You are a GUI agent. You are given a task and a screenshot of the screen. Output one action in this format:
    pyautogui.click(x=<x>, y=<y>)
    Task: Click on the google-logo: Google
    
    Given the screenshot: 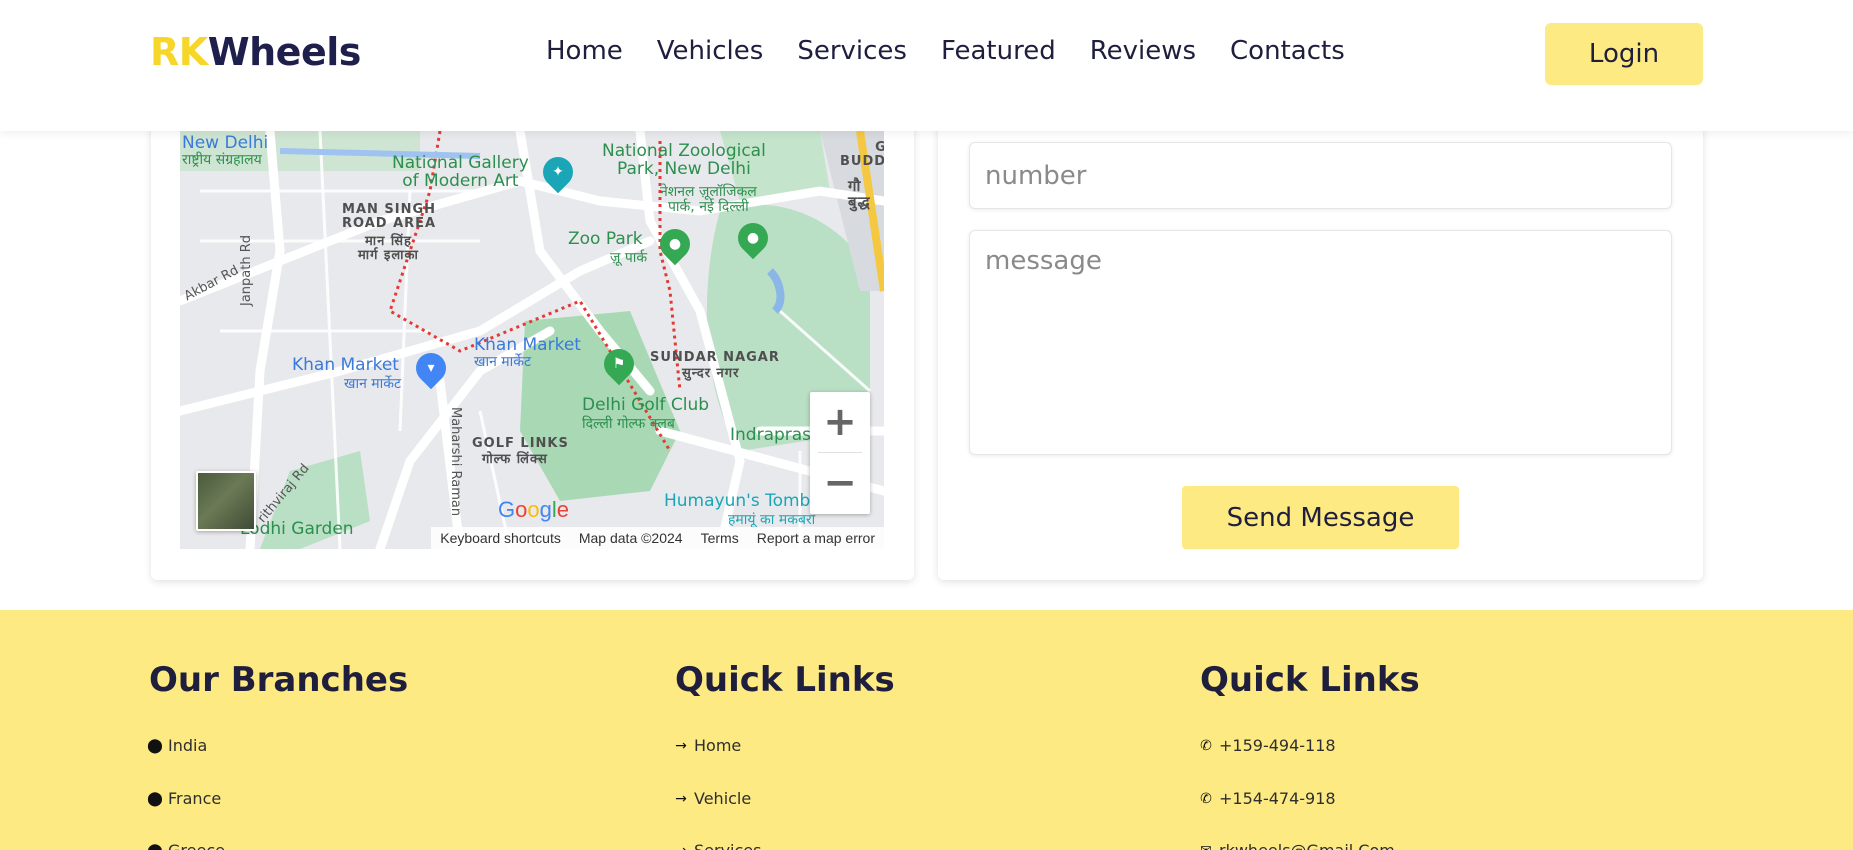 What is the action you would take?
    pyautogui.click(x=533, y=510)
    